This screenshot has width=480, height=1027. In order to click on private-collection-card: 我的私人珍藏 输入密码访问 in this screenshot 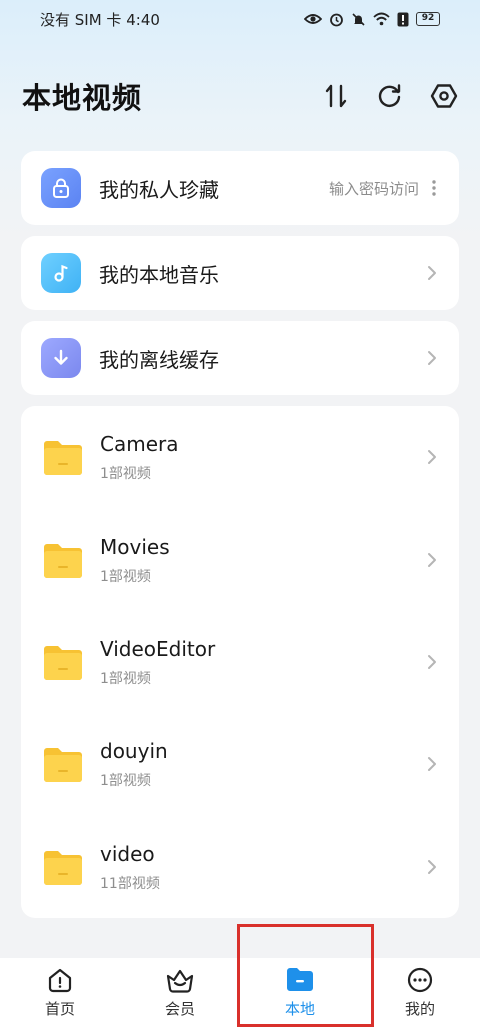, I will do `click(240, 188)`.